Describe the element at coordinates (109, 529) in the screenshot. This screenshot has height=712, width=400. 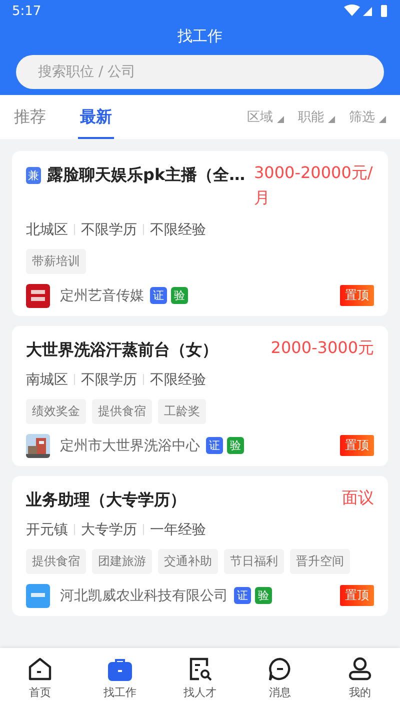
I see `job-requirement: 大专学历` at that location.